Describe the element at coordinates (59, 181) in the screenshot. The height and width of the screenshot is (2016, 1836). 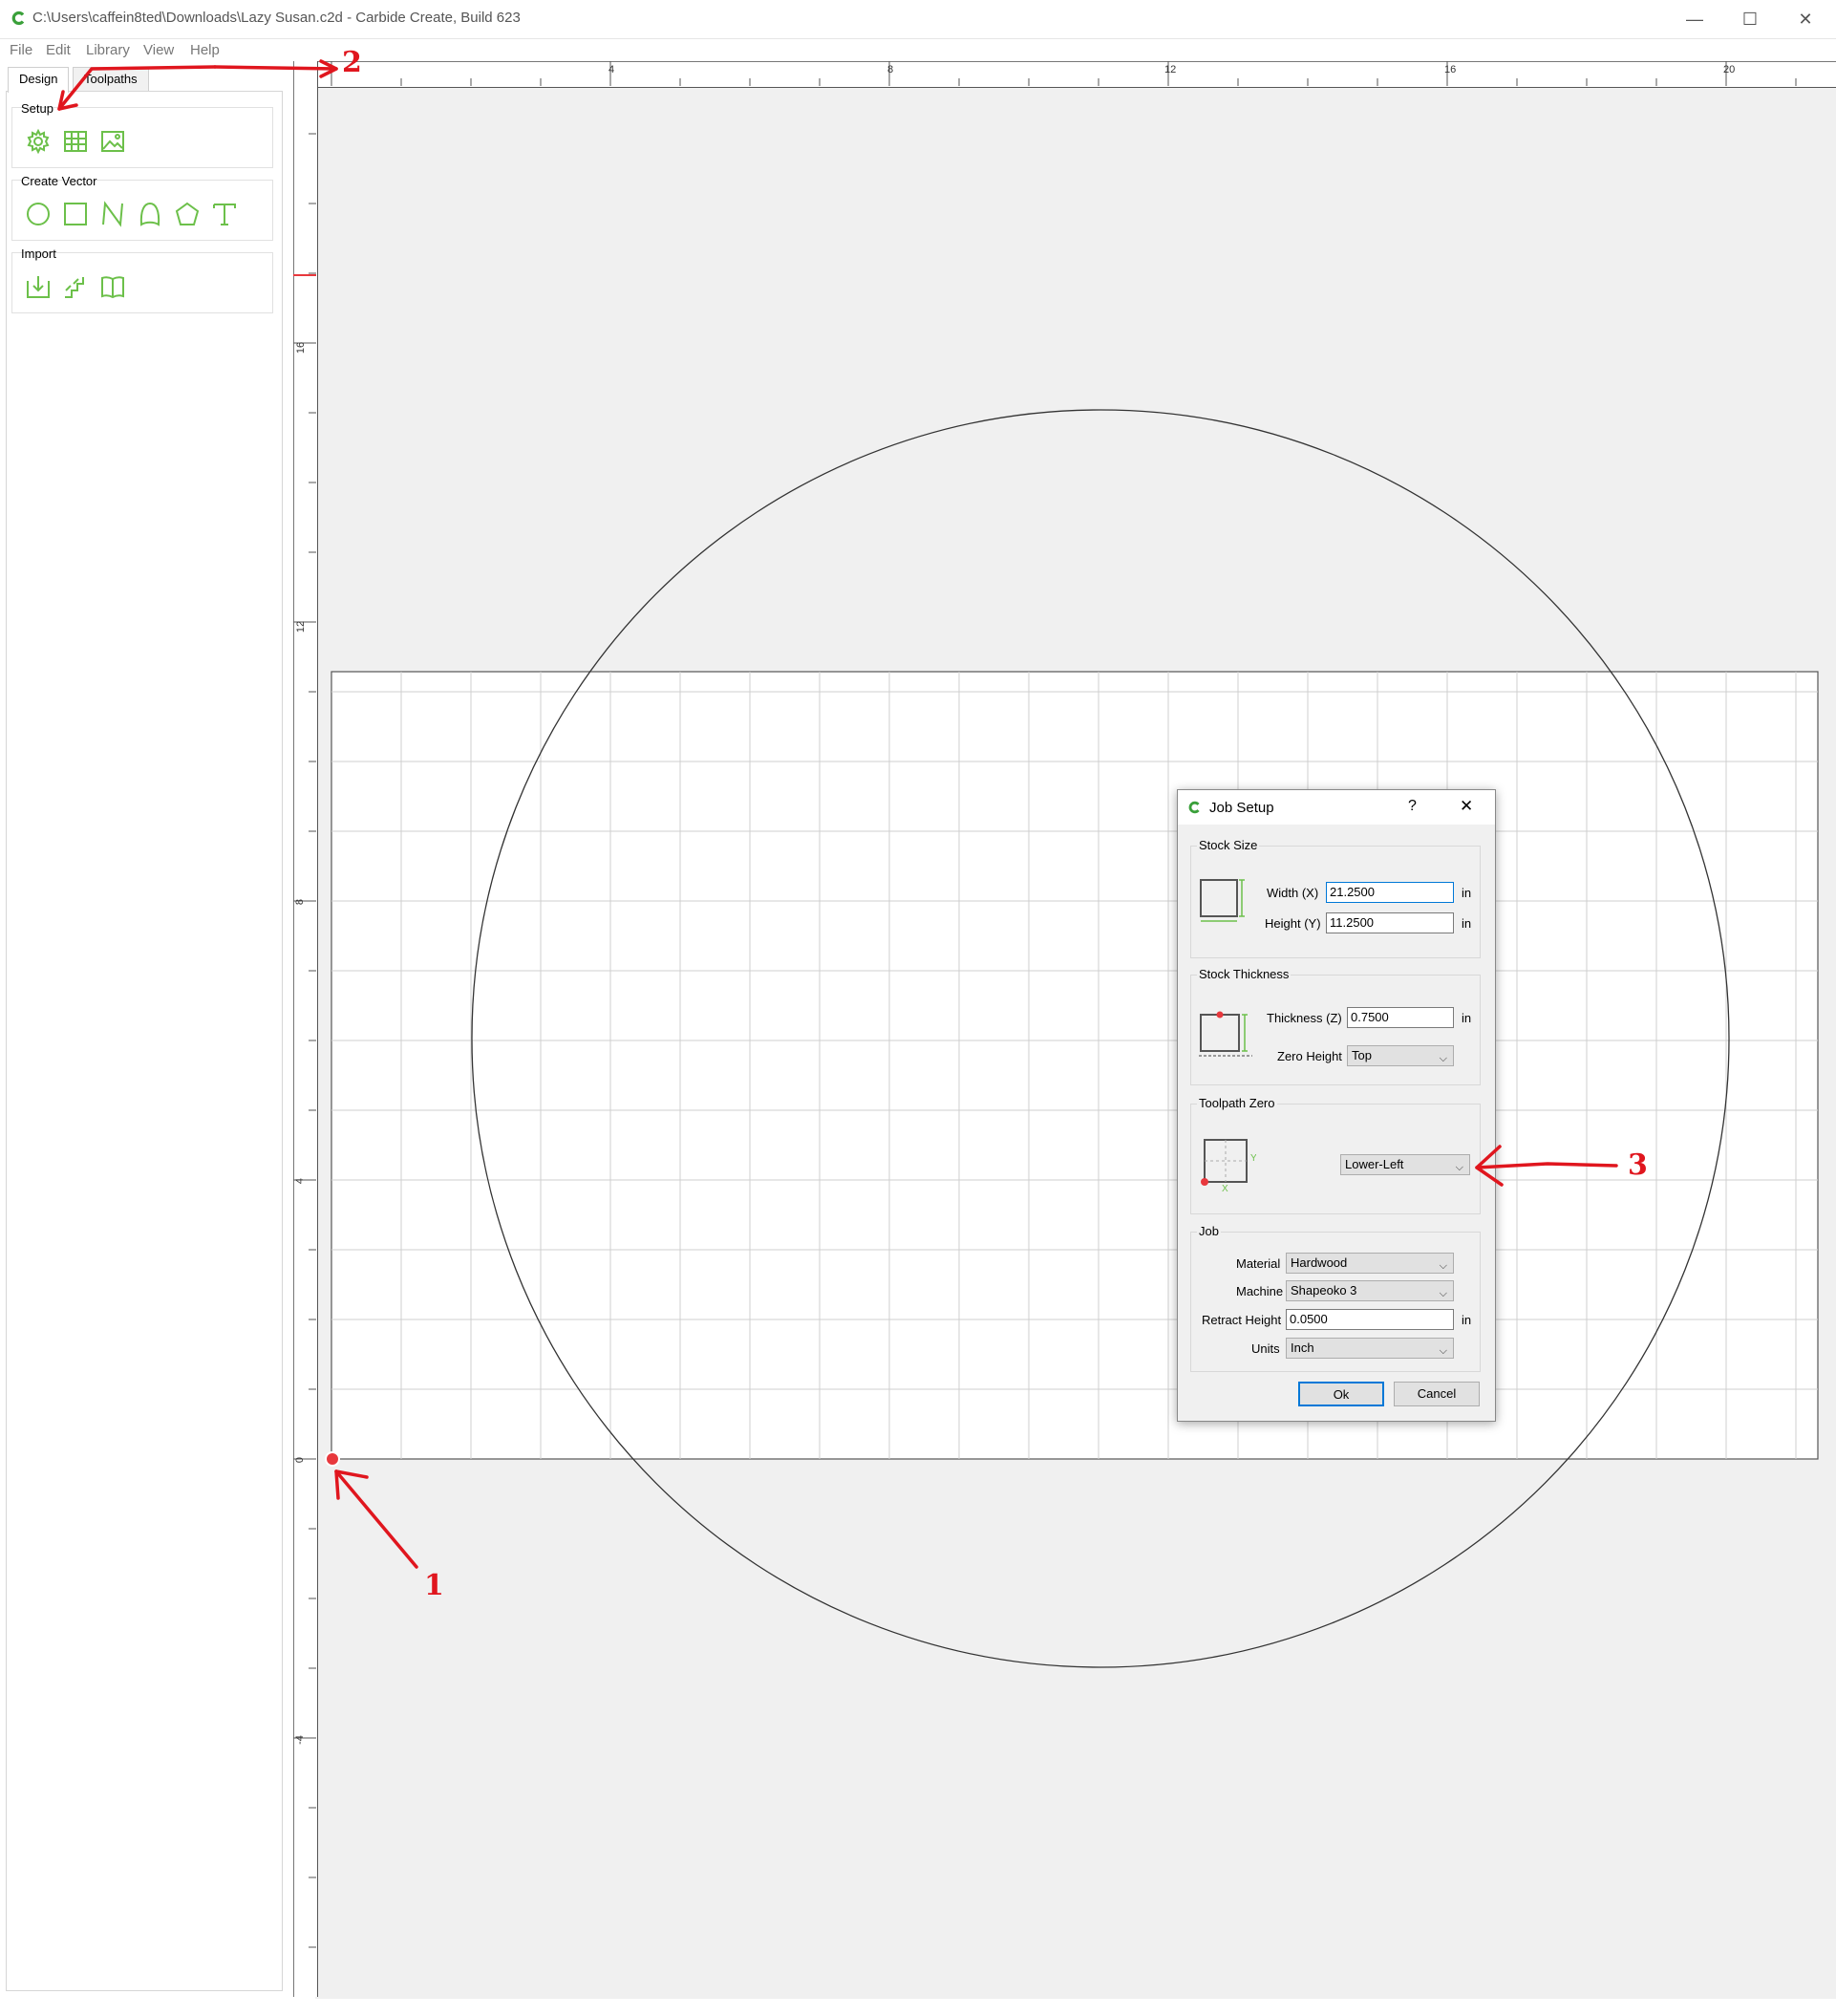
I see `create-vector-group-label: Create Vector` at that location.